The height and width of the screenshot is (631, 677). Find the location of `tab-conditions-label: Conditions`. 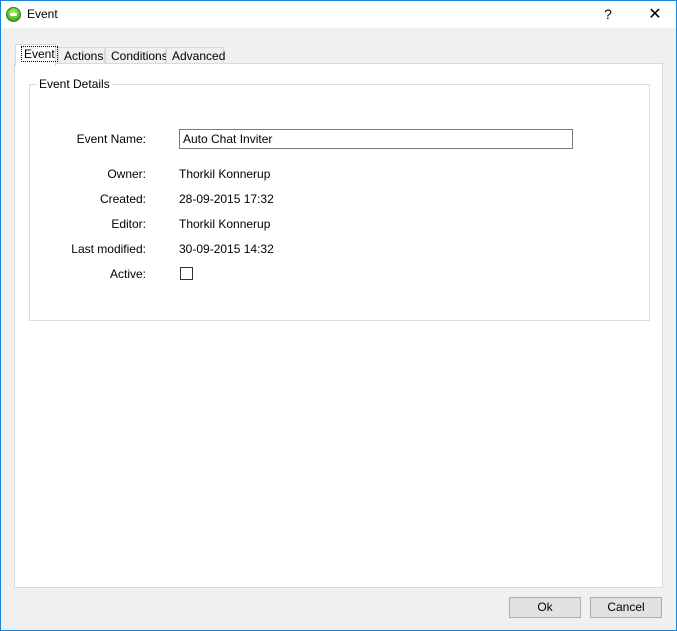

tab-conditions-label: Conditions is located at coordinates (139, 56).